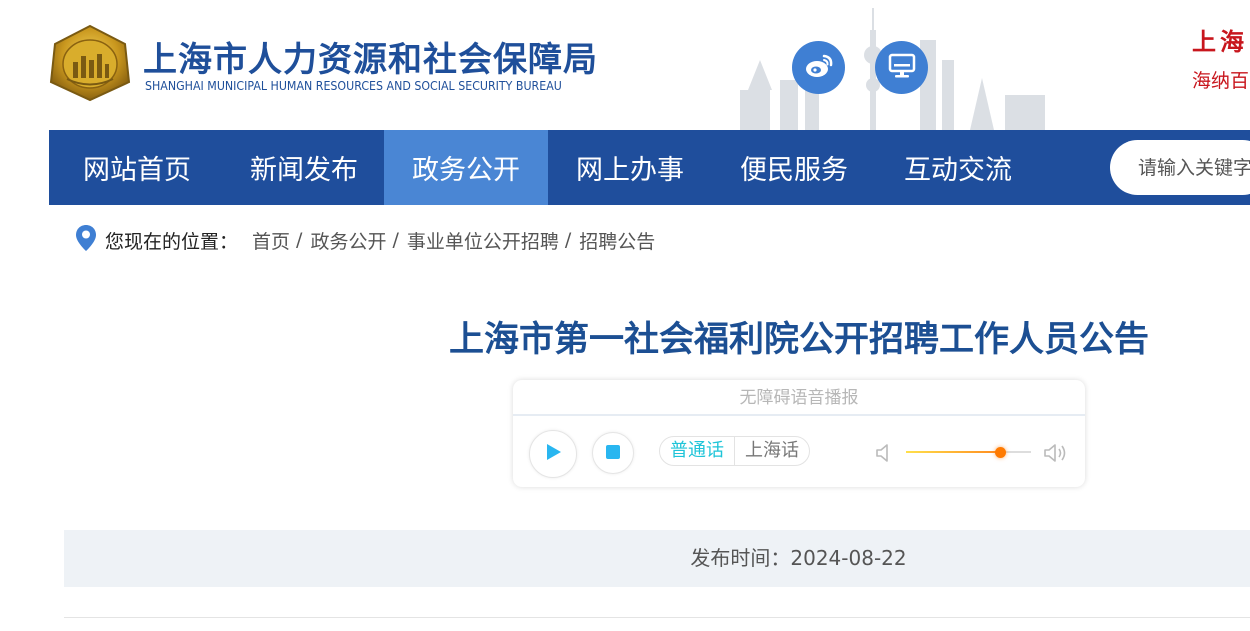  What do you see at coordinates (740, 558) in the screenshot?
I see `publish-time-label: 发布时间：` at bounding box center [740, 558].